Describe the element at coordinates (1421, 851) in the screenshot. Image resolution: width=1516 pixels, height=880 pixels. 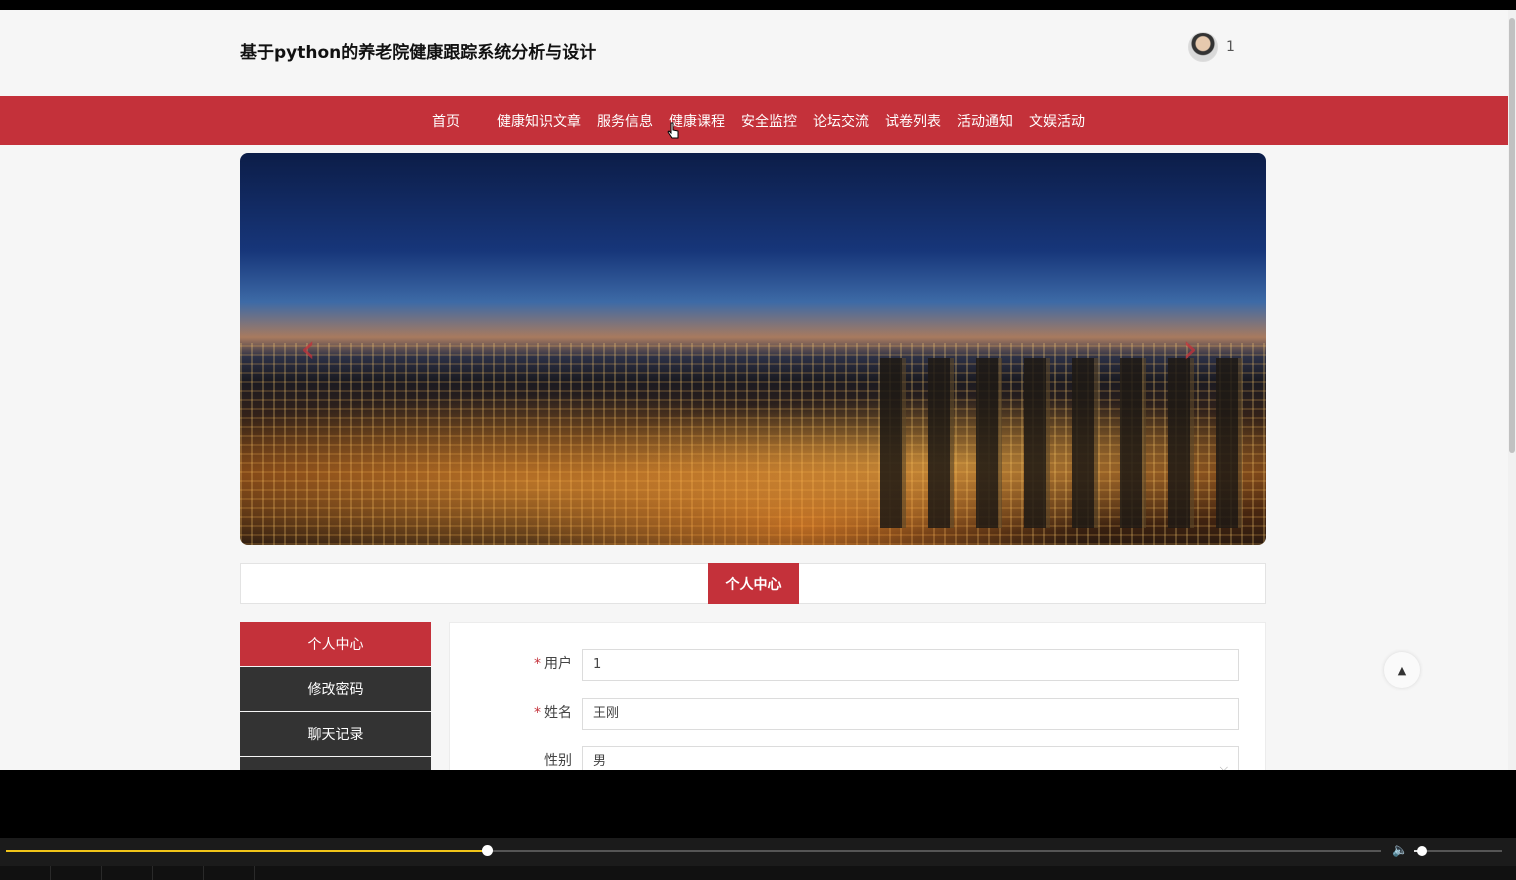
I see `volume-slider-handle` at that location.